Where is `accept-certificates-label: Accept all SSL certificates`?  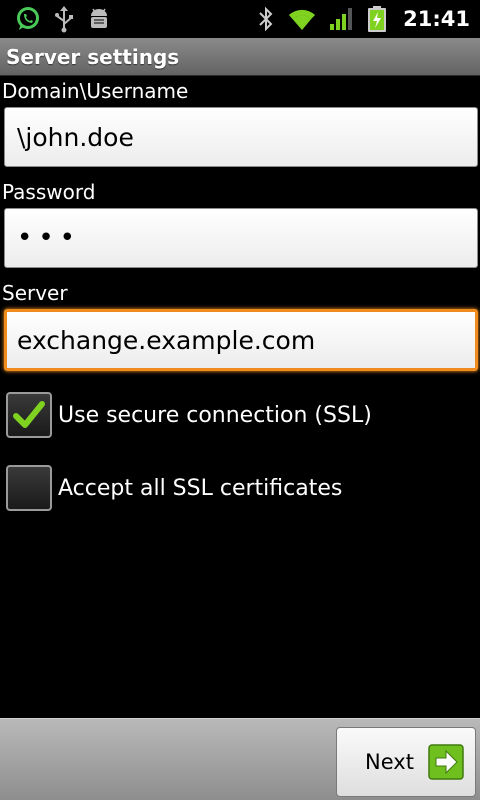
accept-certificates-label: Accept all SSL certificates is located at coordinates (200, 488).